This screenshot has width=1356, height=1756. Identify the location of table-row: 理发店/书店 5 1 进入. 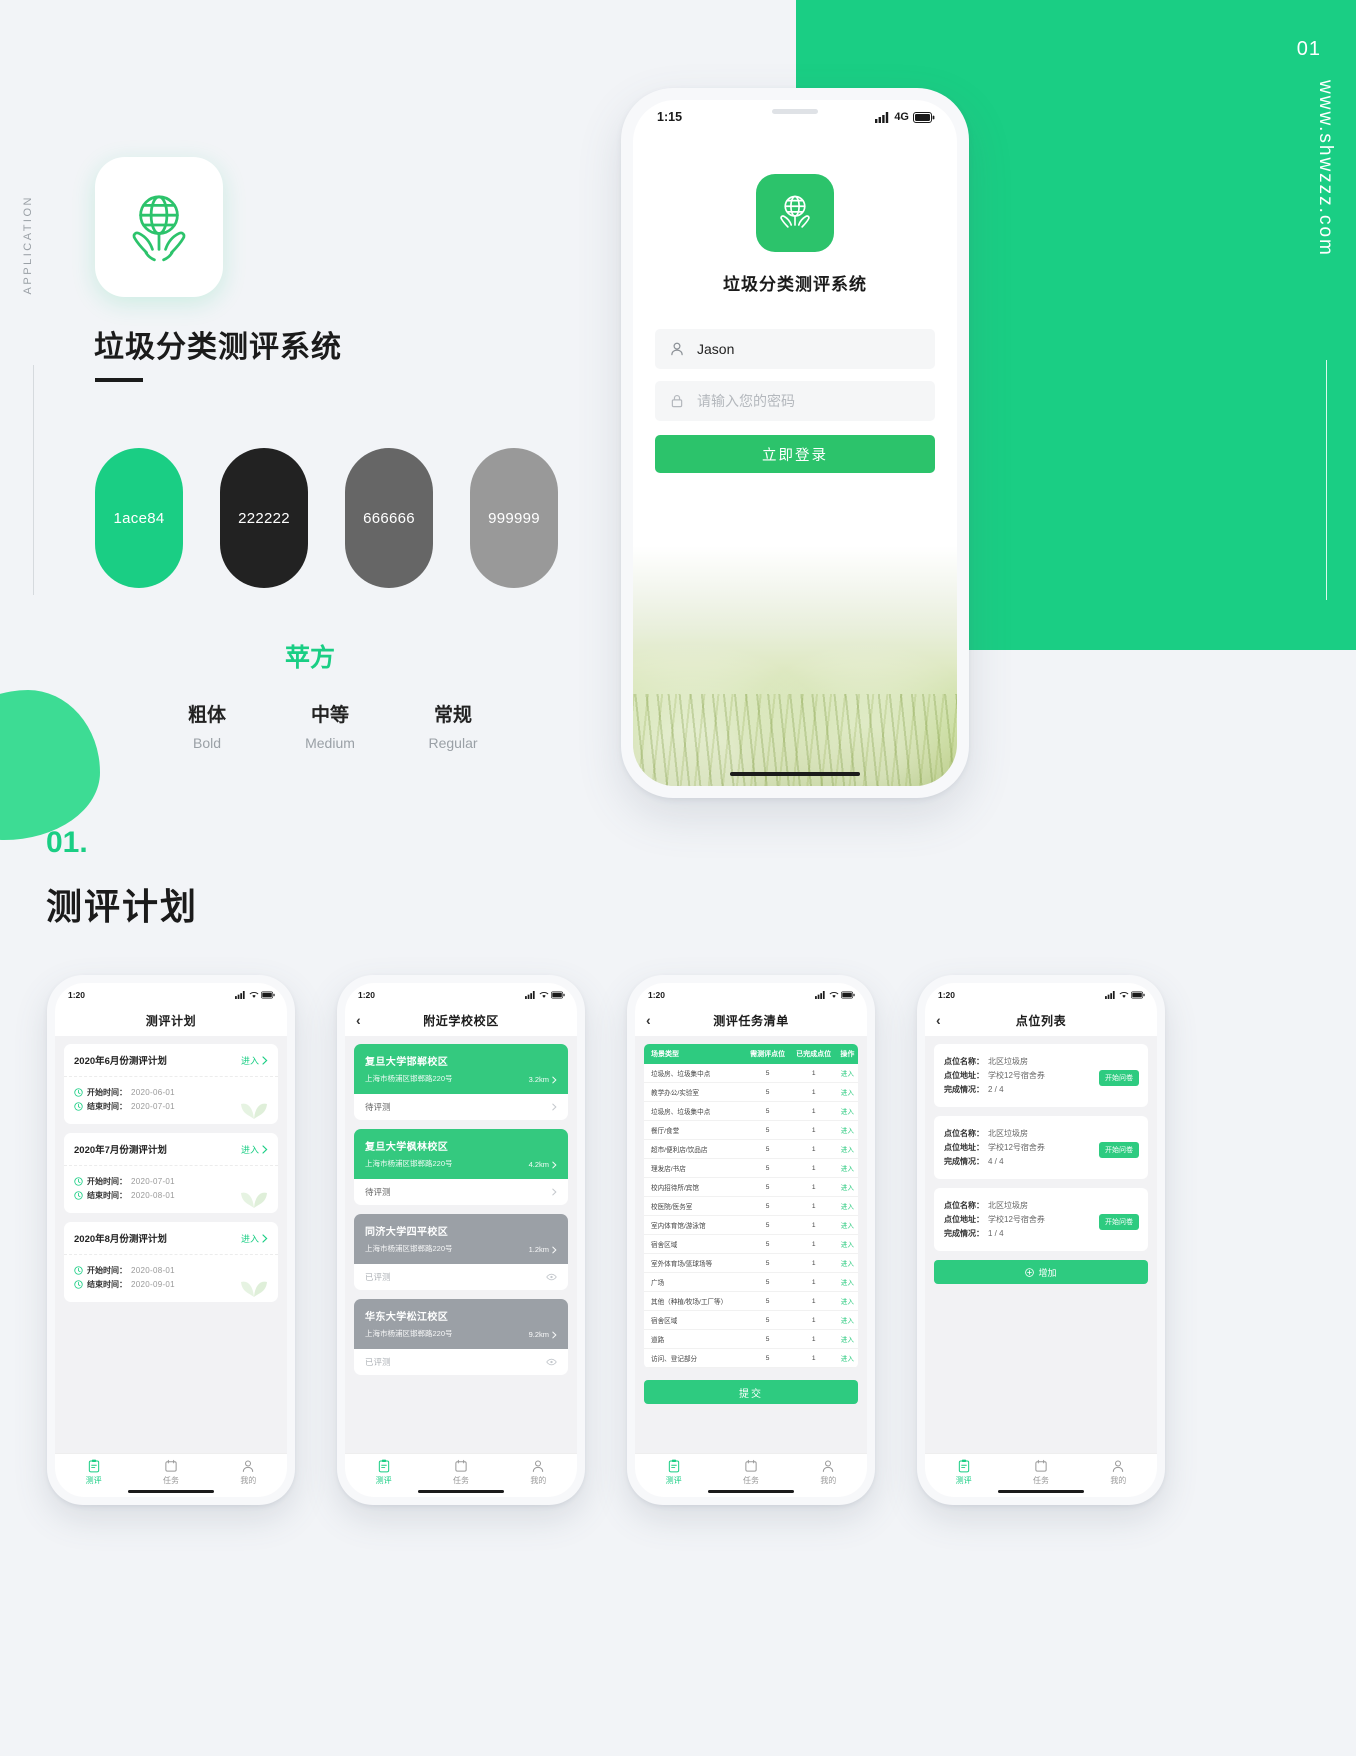
(751, 1168).